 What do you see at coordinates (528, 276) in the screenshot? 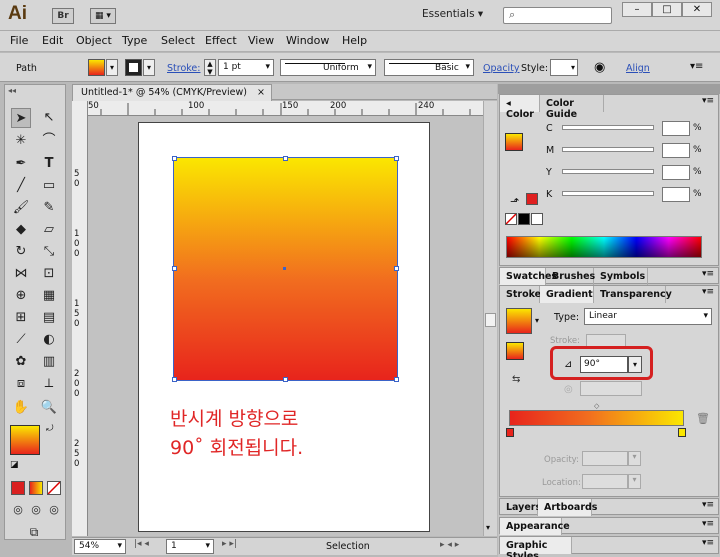
I see `tab-swatches: Swatches` at bounding box center [528, 276].